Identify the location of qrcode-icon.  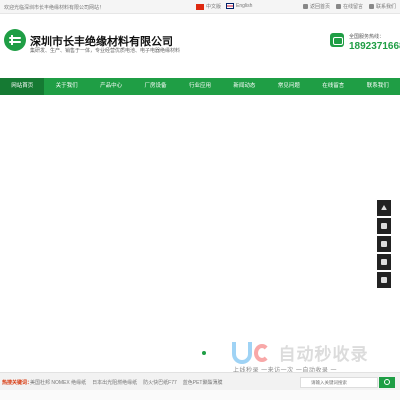
(384, 280).